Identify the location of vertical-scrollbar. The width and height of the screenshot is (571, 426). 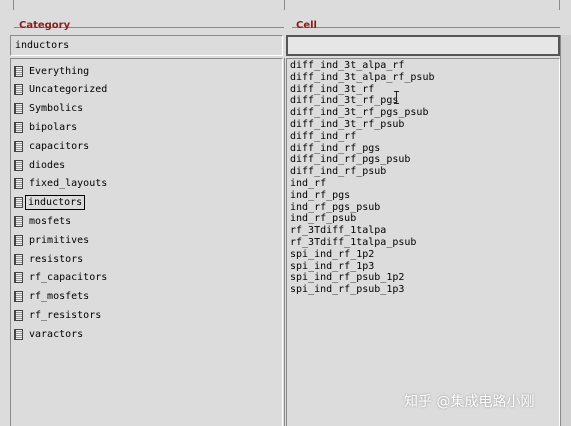
(565, 230).